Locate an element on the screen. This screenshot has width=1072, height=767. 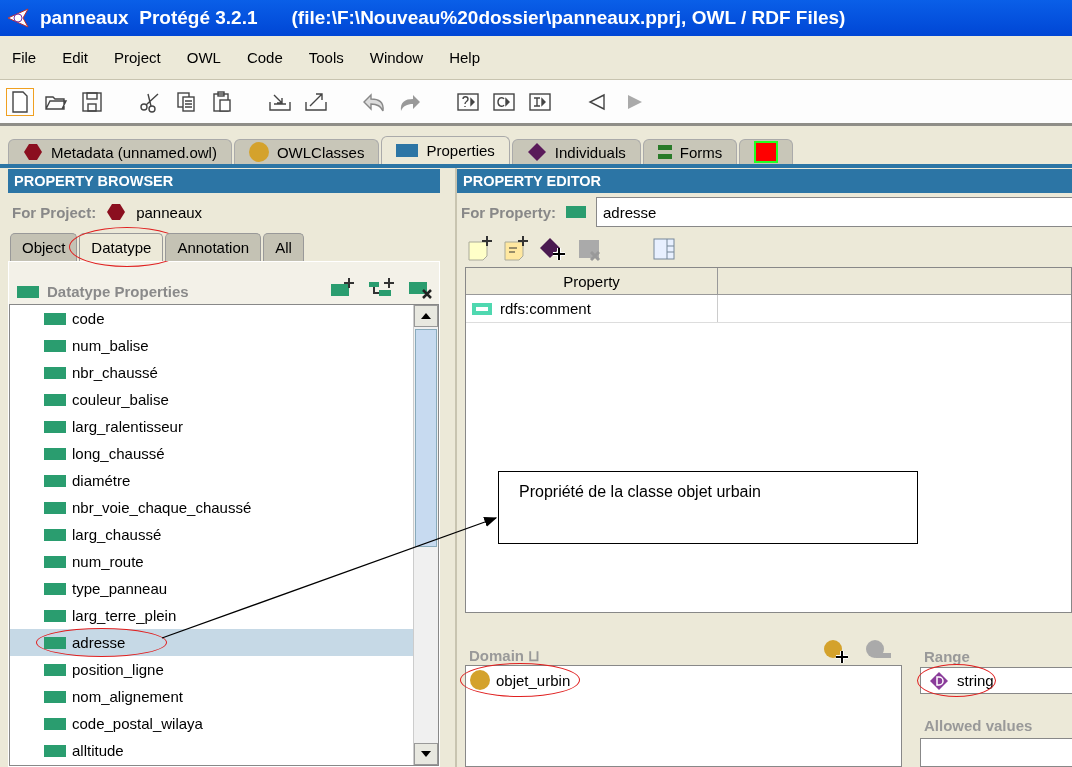
paste-icon is located at coordinates (222, 101).